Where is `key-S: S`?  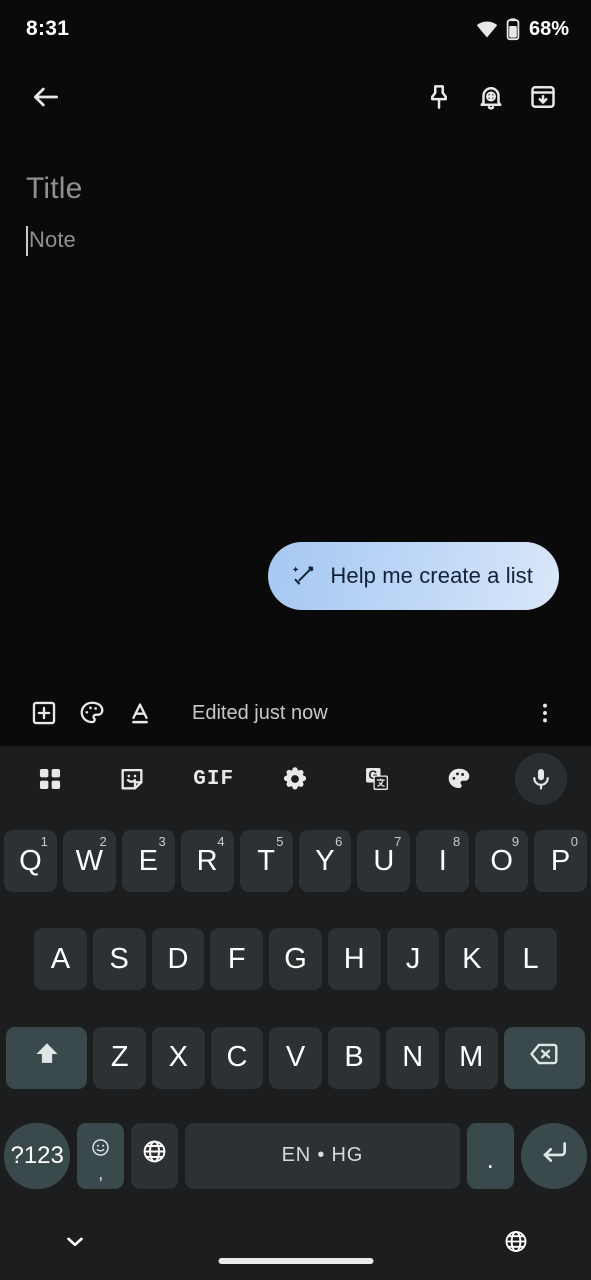
key-S: S is located at coordinates (119, 959).